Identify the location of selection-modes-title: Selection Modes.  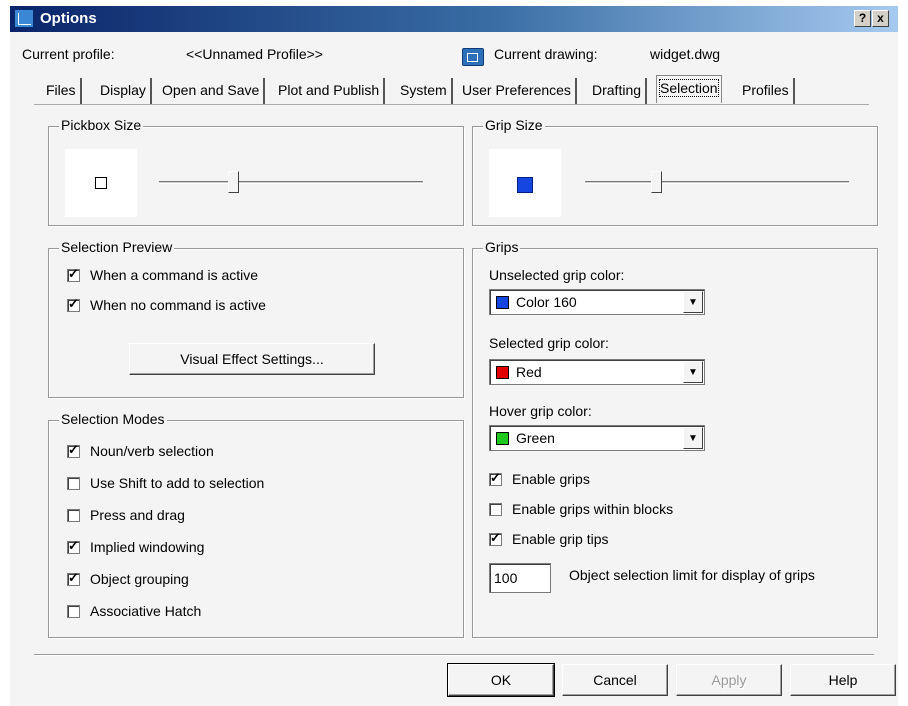
(113, 419).